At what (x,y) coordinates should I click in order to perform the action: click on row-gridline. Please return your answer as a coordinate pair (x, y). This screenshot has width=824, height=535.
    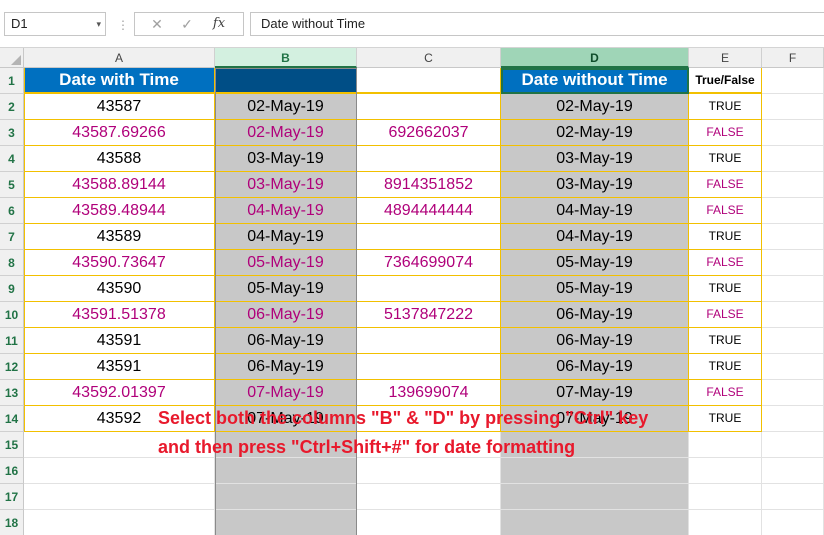
    Looking at the image, I should click on (424, 509).